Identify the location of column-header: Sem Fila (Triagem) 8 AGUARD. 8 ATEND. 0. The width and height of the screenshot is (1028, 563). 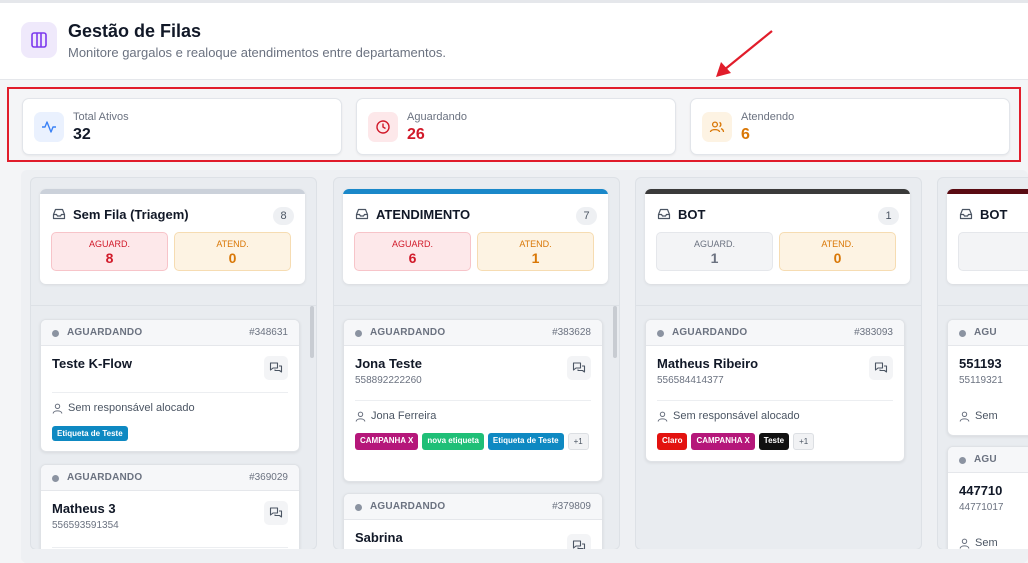
(172, 236).